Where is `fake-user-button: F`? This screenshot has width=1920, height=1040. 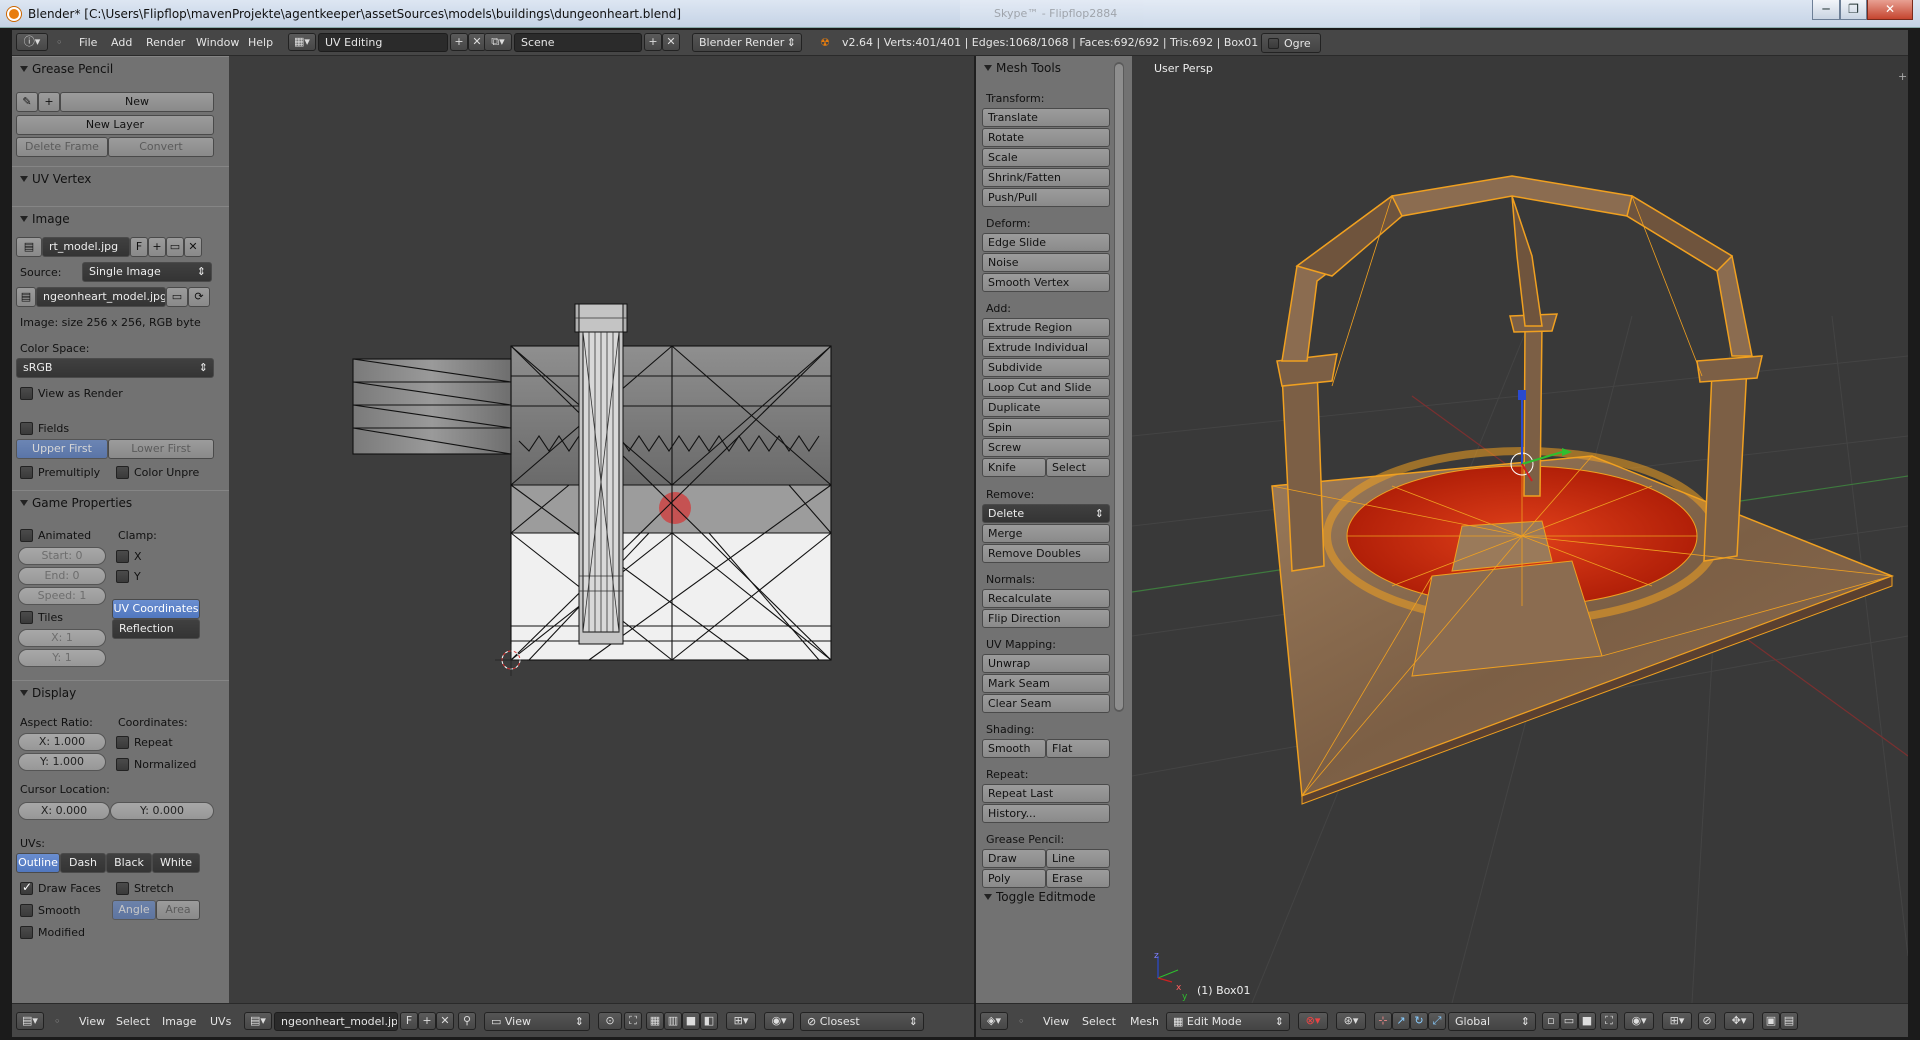 fake-user-button: F is located at coordinates (139, 247).